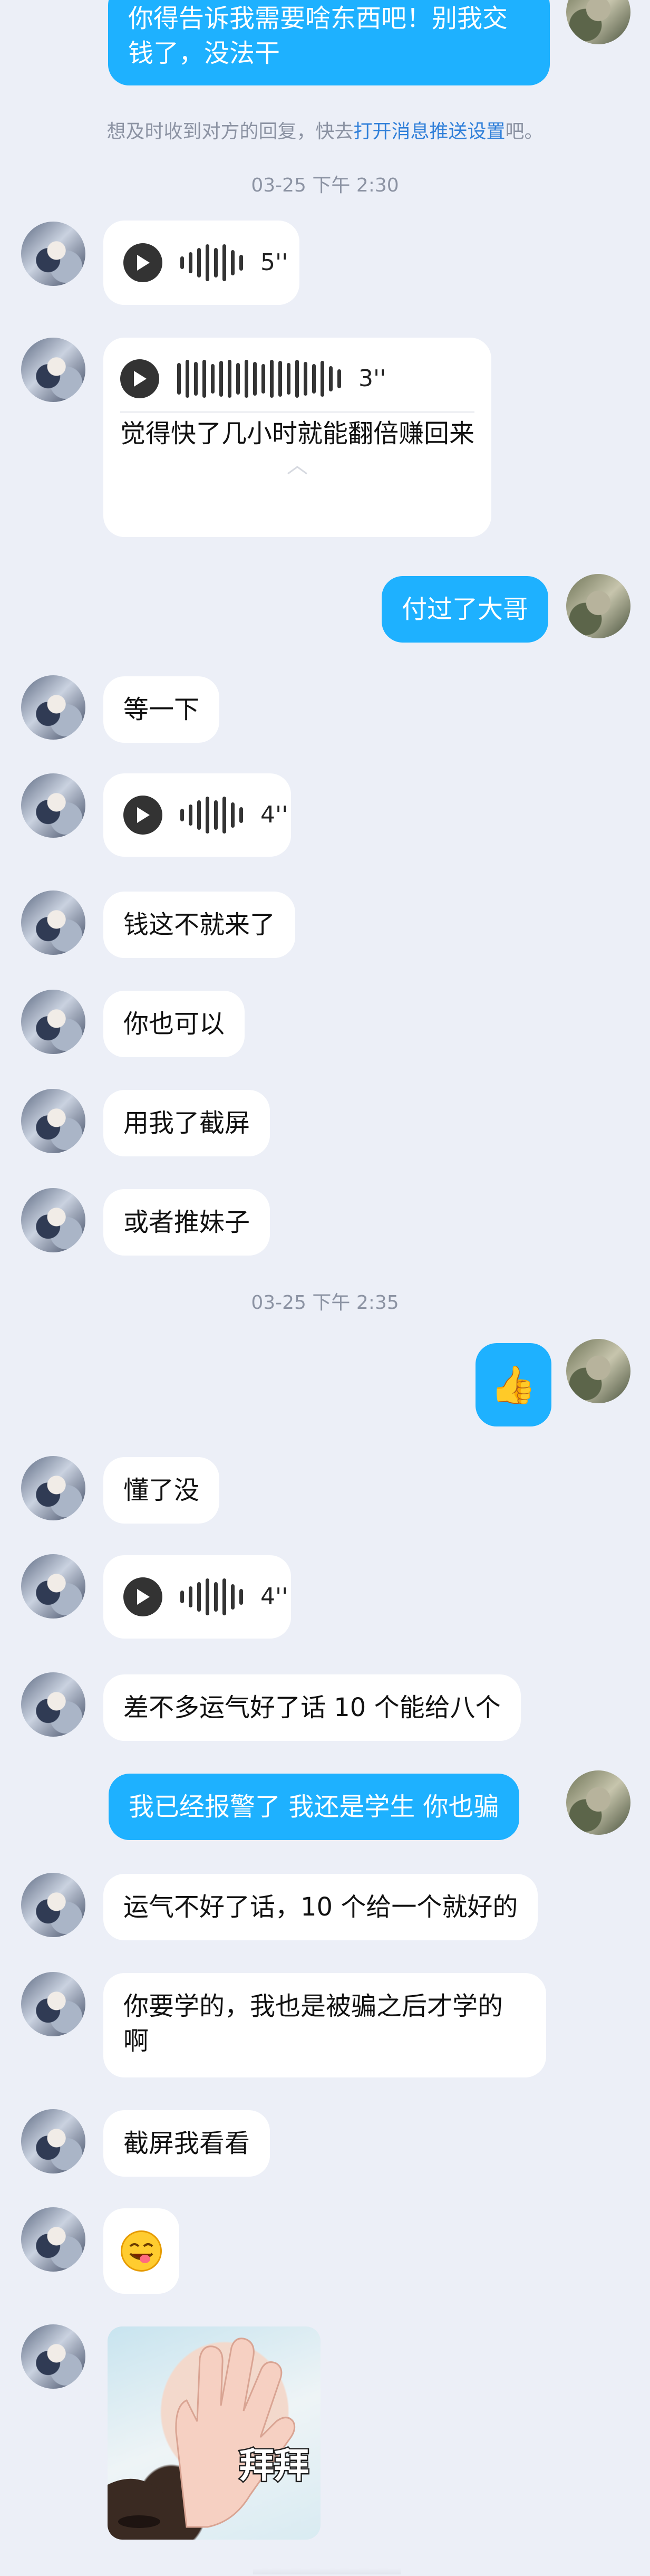  I want to click on sent-emoji-bubble: 👍, so click(513, 1384).